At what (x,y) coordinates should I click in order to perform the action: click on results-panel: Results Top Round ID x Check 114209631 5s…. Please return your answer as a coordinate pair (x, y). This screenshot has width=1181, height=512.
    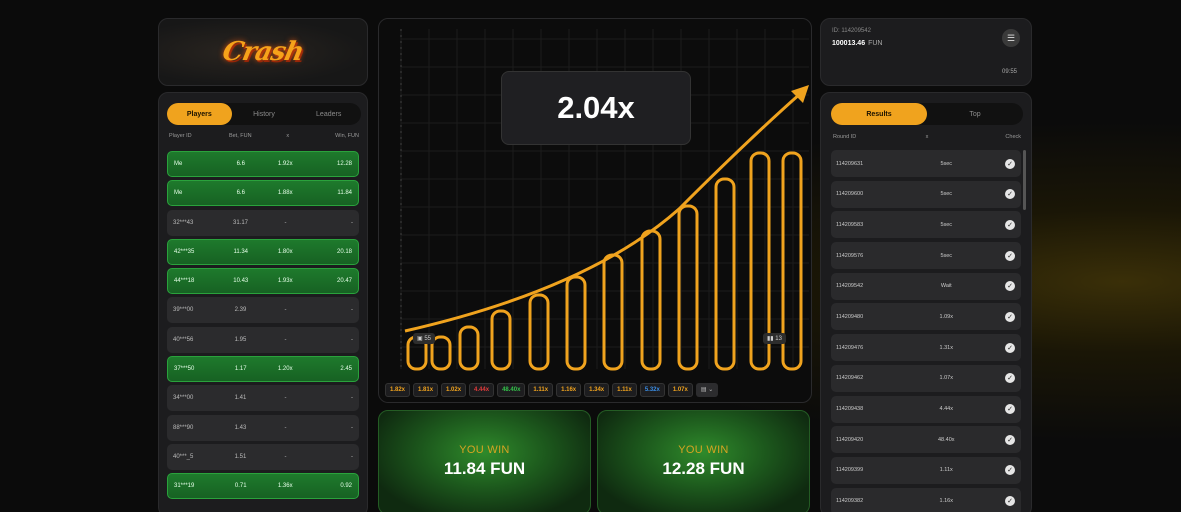
    Looking at the image, I should click on (926, 302).